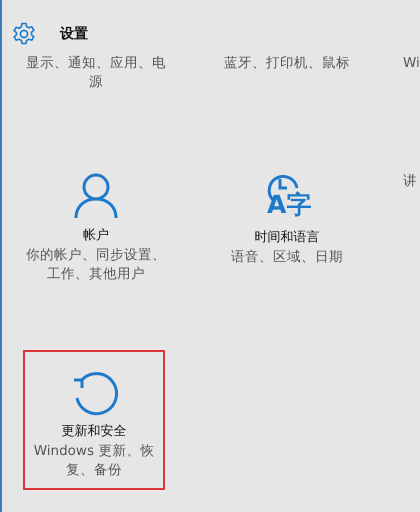  Describe the element at coordinates (96, 73) in the screenshot. I see `tile-description: 显示、通知、应用、电源` at that location.